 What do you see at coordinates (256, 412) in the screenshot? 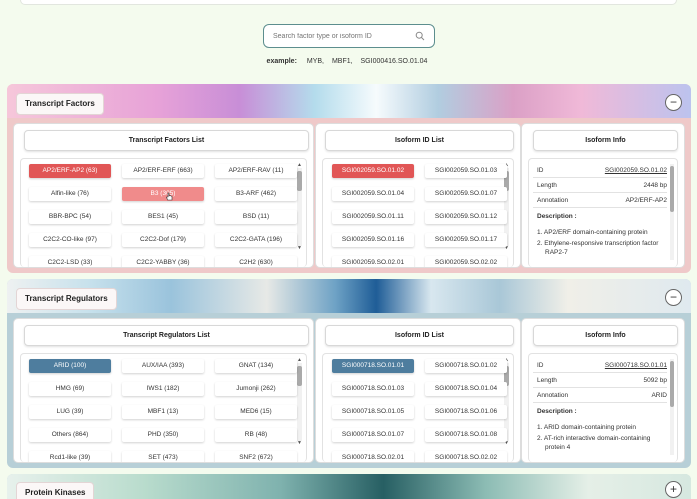
I see `factor-chip: MED6 (15)` at bounding box center [256, 412].